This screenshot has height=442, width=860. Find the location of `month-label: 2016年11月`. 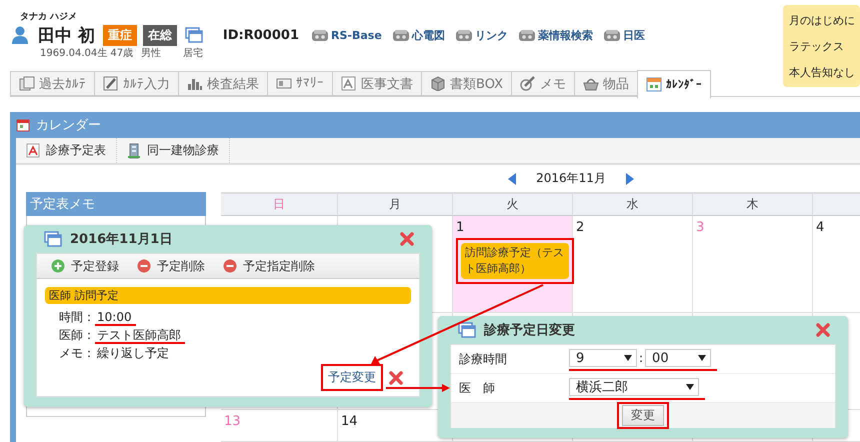

month-label: 2016年11月 is located at coordinates (571, 178).